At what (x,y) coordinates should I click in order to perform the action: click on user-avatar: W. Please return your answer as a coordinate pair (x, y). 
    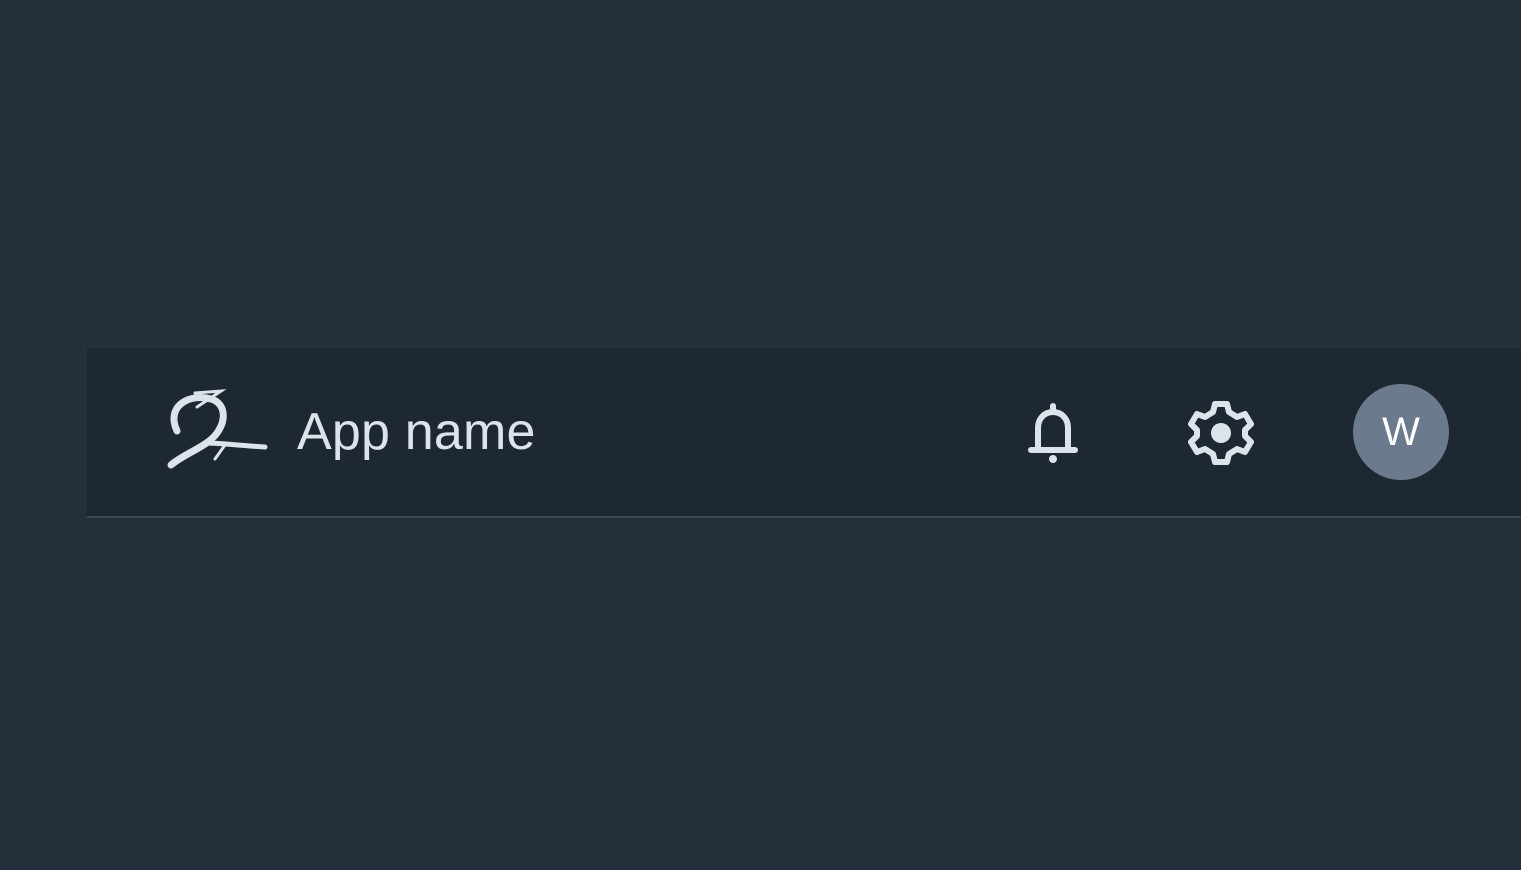
    Looking at the image, I should click on (1401, 432).